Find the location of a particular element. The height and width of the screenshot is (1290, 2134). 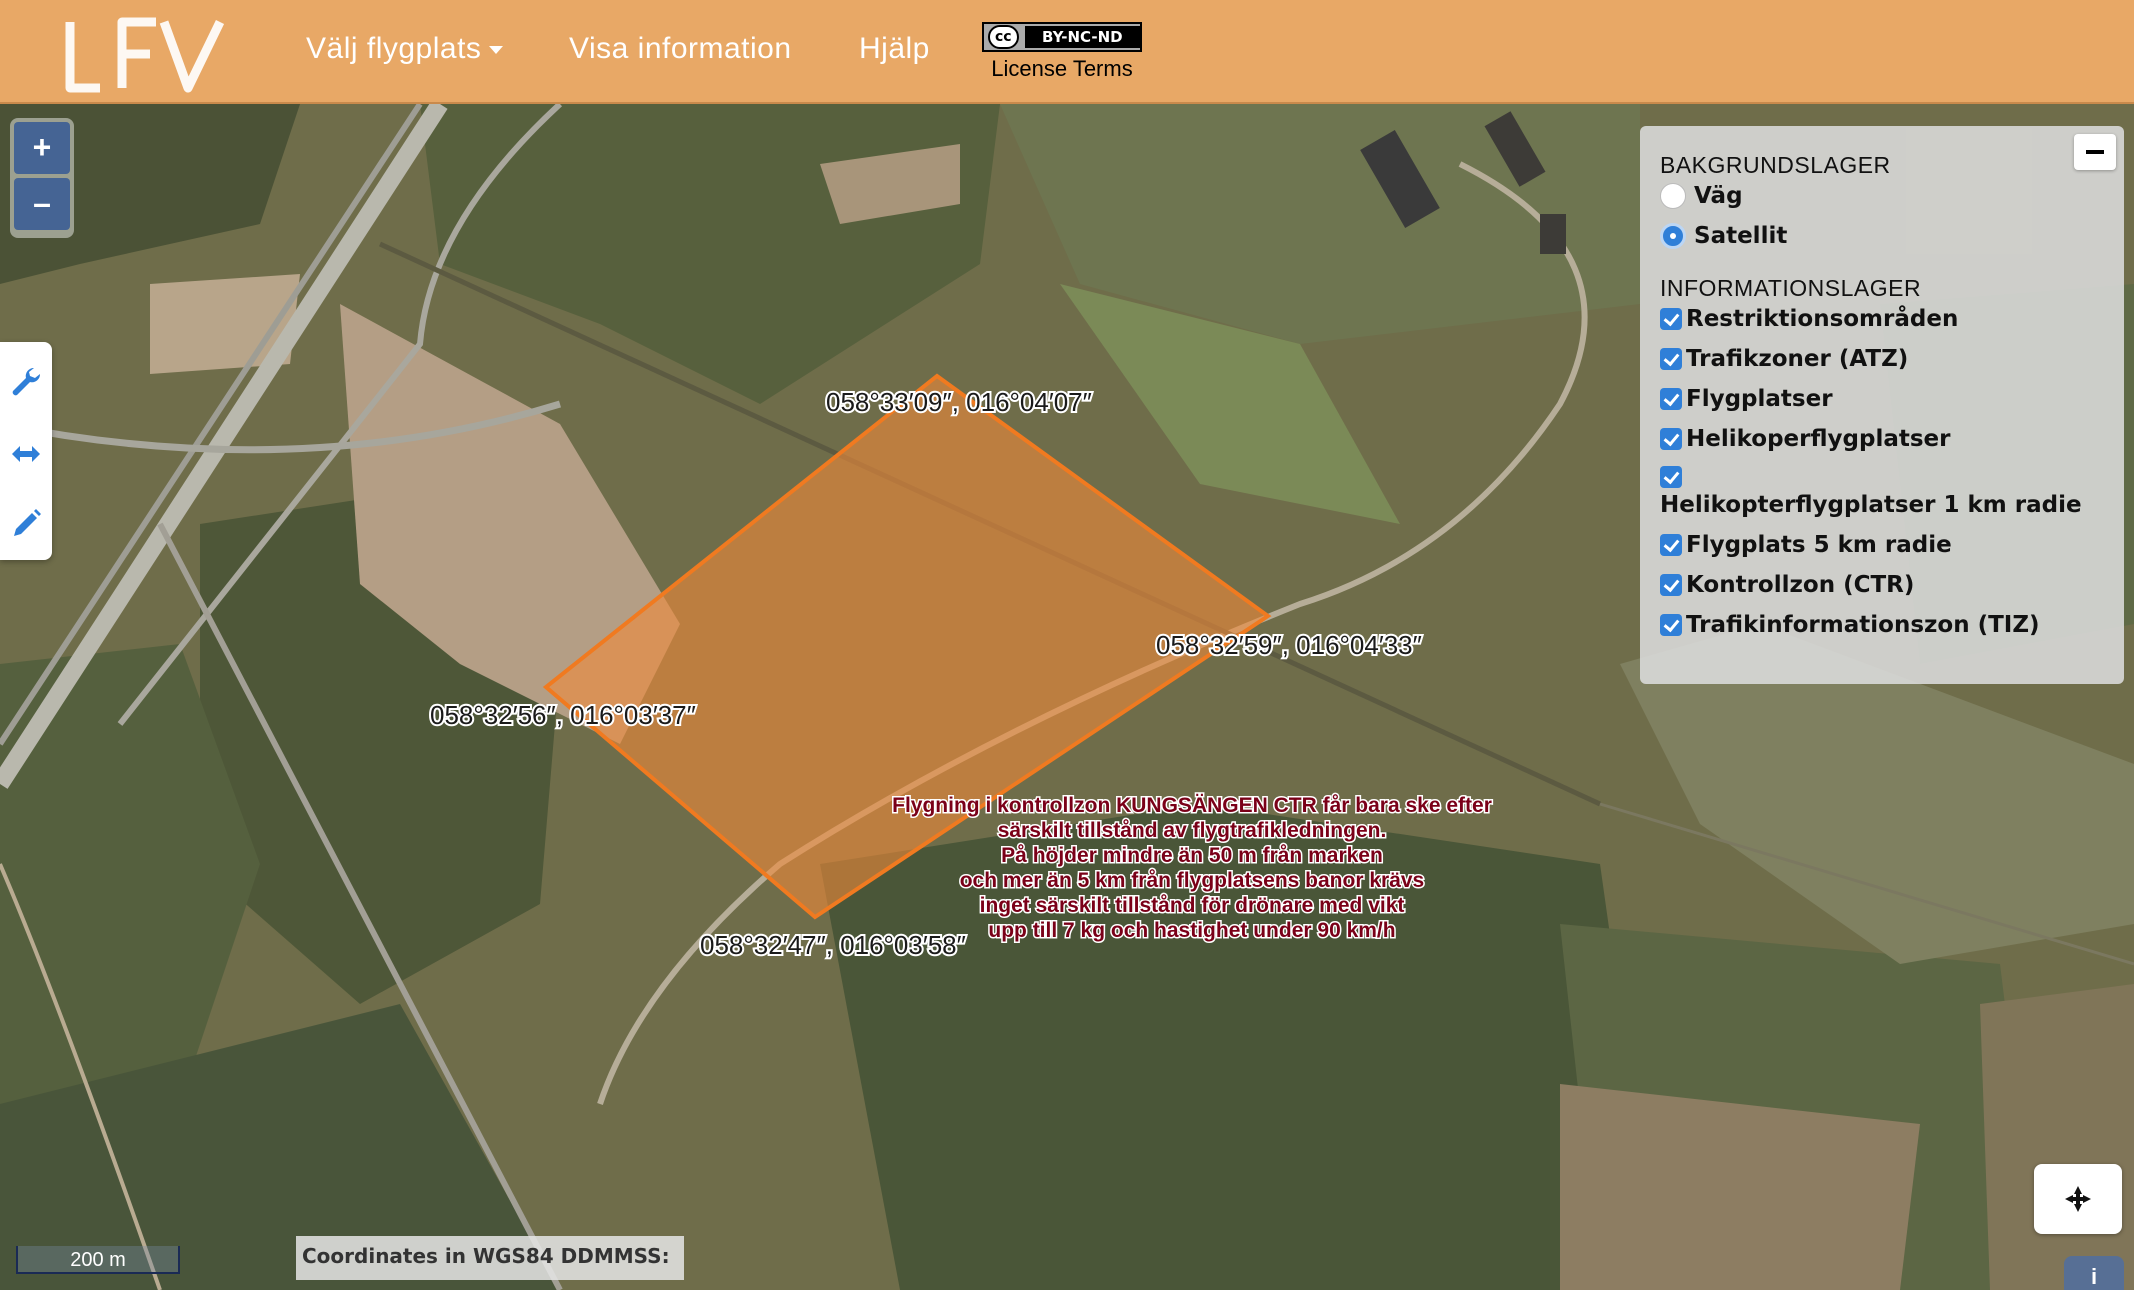

layer-helikoperflygplatser: Helikoperflygplatser is located at coordinates (1892, 439).